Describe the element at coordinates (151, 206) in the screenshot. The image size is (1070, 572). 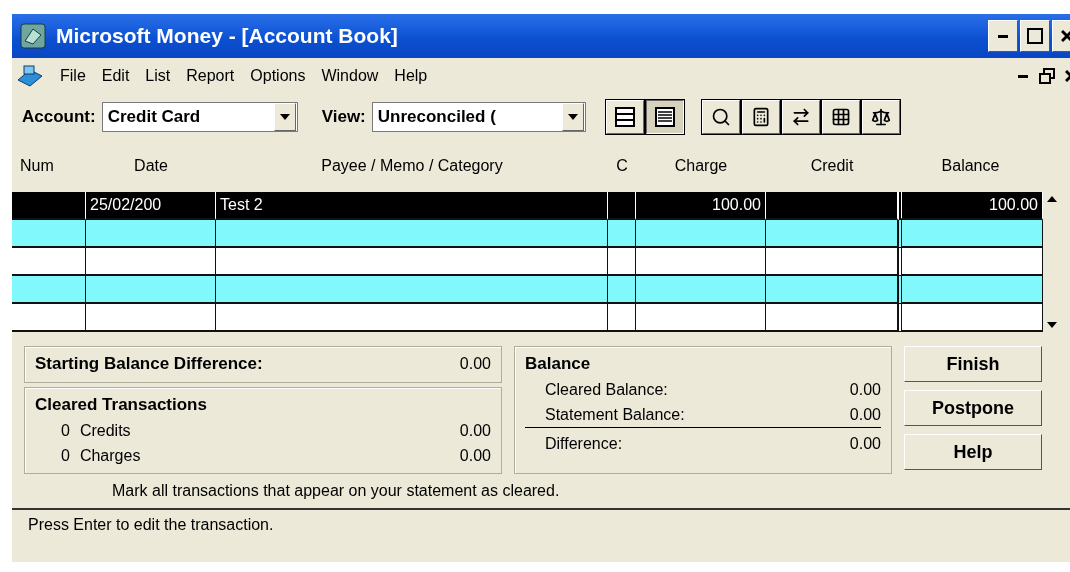
I see `table-cell: 25/02/200` at that location.